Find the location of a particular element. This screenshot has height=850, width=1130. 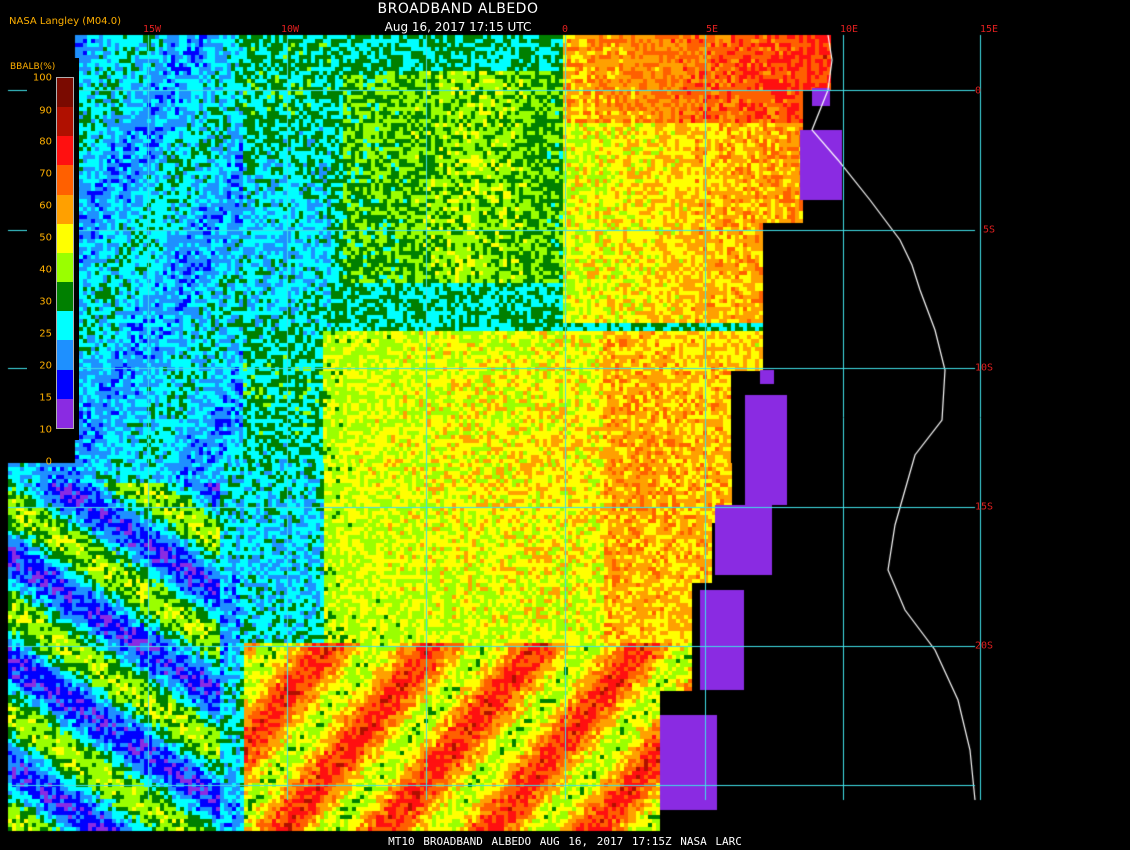

legend-tick: 80 is located at coordinates (45, 142).